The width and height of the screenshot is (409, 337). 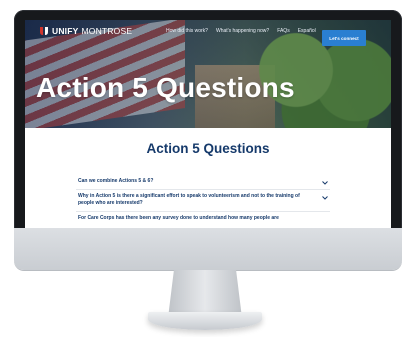 I want to click on hero-title: Action 5 Questions, so click(x=165, y=87).